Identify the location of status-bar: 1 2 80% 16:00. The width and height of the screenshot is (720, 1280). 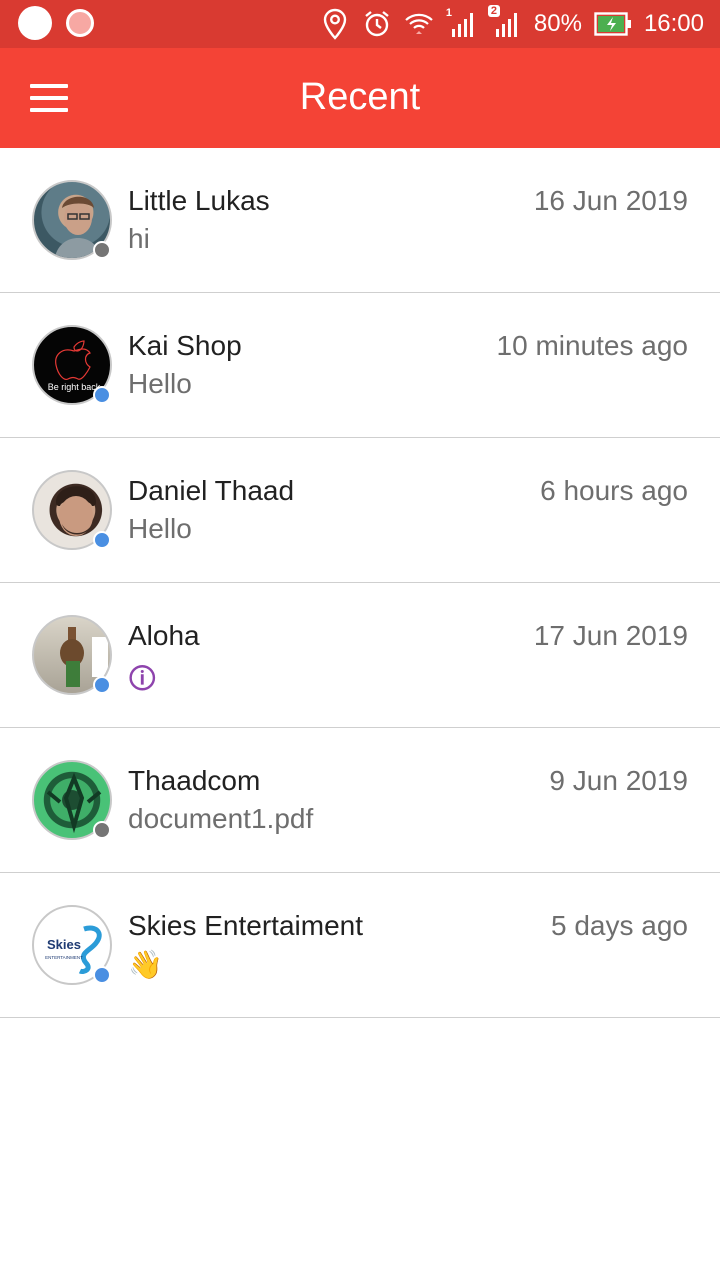
(360, 24).